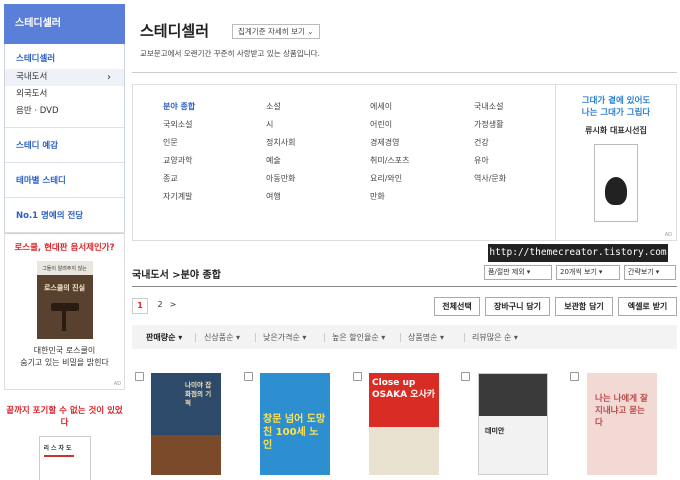 This screenshot has width=680, height=480. What do you see at coordinates (213, 200) in the screenshot?
I see `category-item: 자기계발` at bounding box center [213, 200].